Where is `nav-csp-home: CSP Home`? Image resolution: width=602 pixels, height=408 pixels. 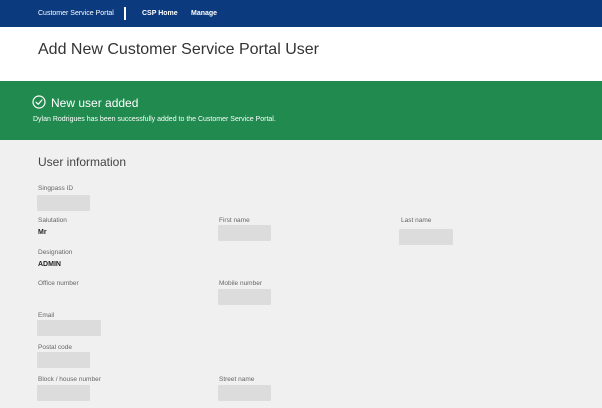
nav-csp-home: CSP Home is located at coordinates (160, 13).